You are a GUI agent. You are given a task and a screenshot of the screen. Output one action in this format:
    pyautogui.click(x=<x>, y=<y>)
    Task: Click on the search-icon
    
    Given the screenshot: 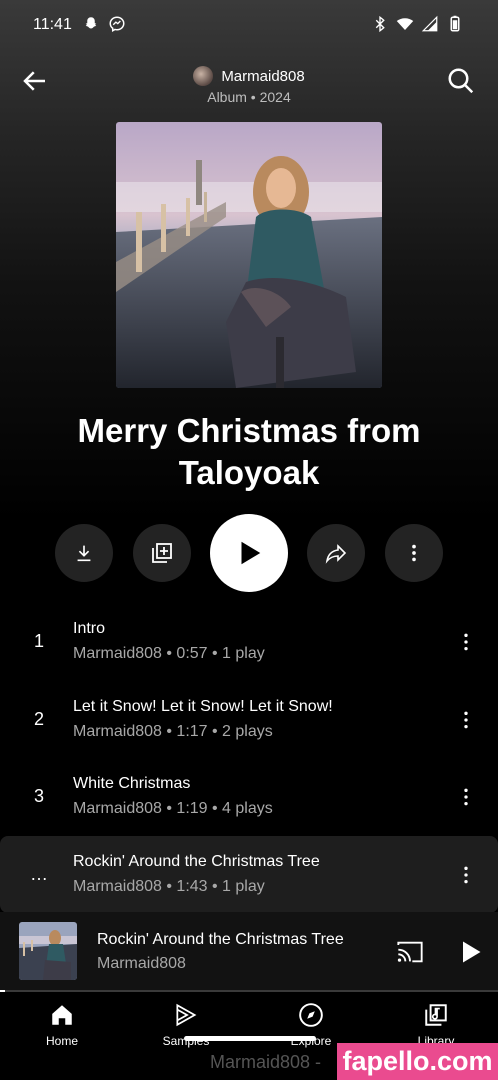 What is the action you would take?
    pyautogui.click(x=461, y=81)
    